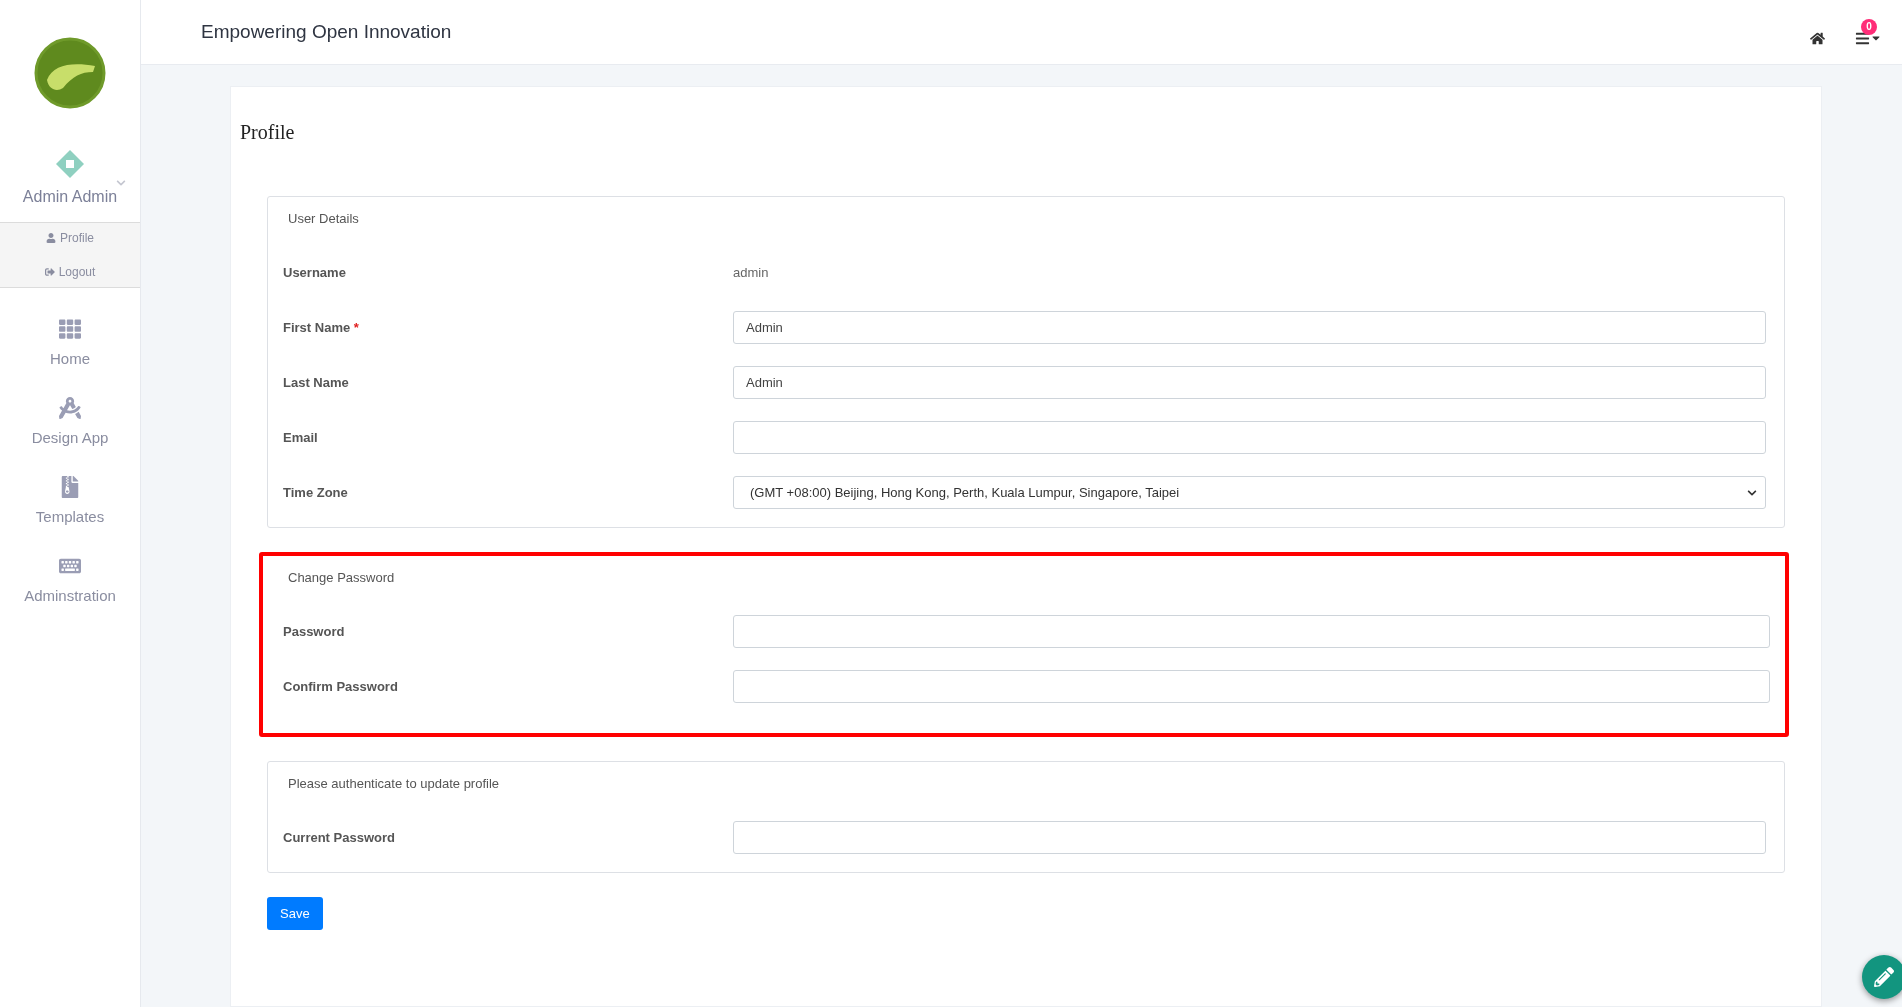 The height and width of the screenshot is (1007, 1902). I want to click on grid-icon, so click(70, 329).